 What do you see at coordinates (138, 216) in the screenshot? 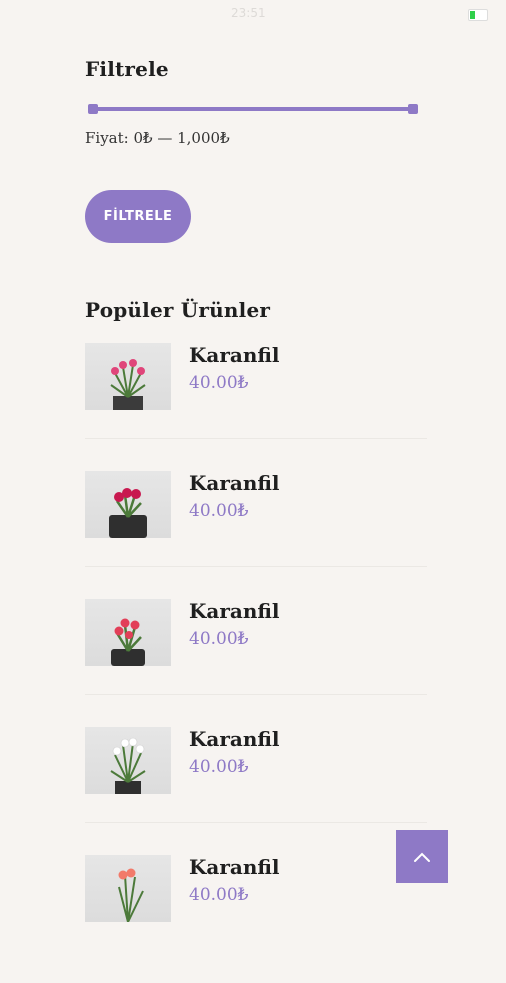
I see `filter-button: FİLTRELE` at bounding box center [138, 216].